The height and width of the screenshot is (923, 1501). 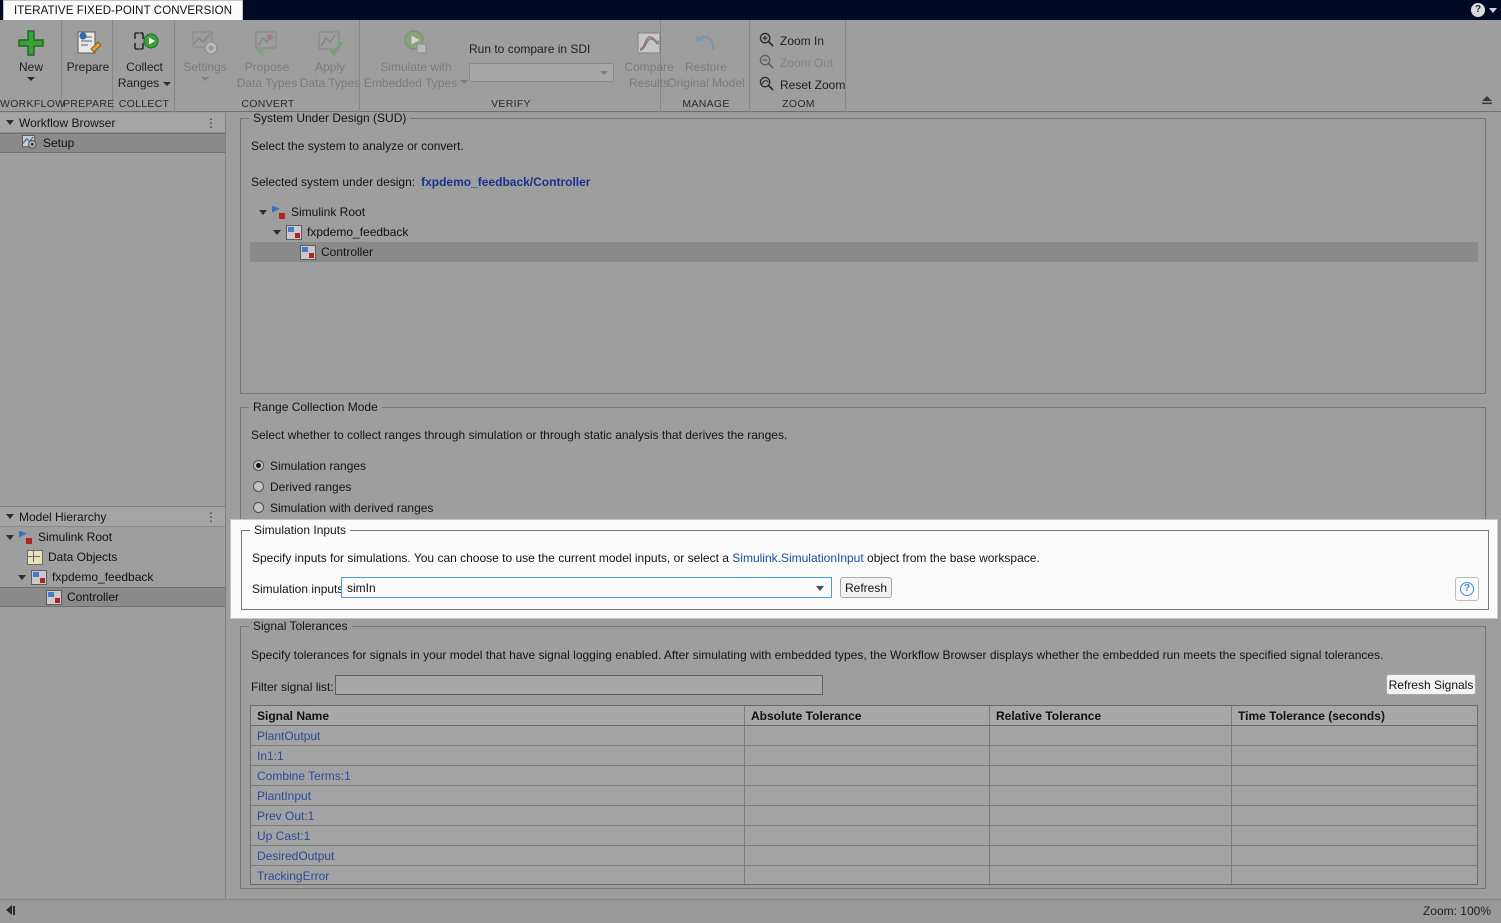 I want to click on table-row: Prev Out:1, so click(x=864, y=816).